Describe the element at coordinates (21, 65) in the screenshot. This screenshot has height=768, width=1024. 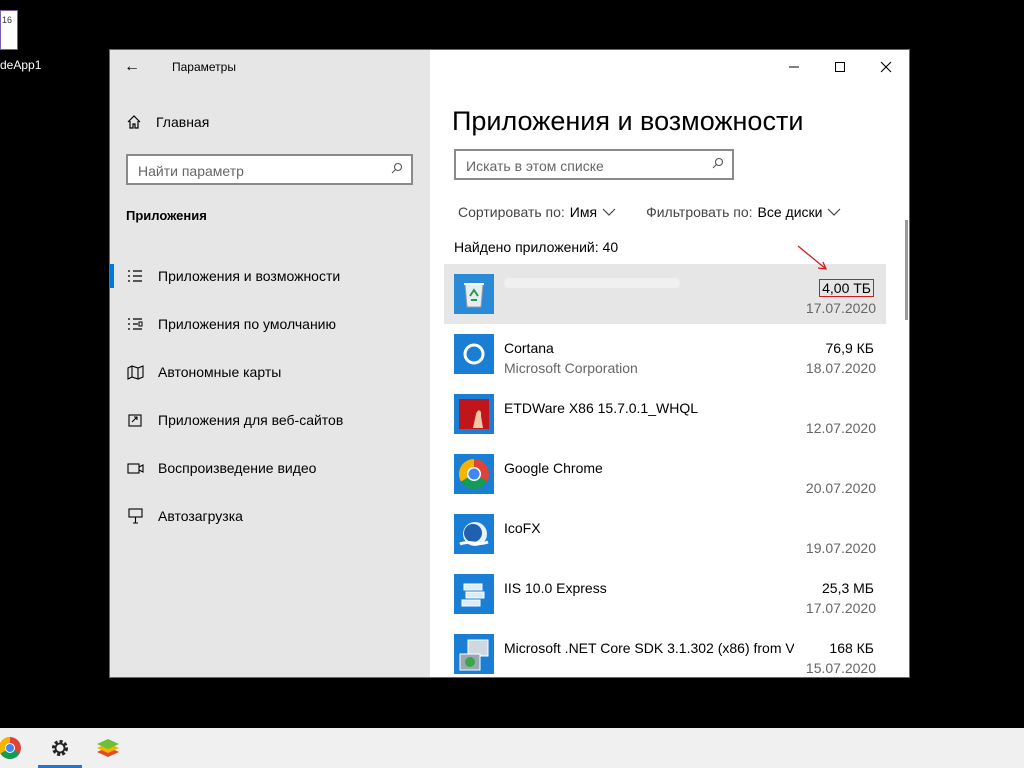
I see `desktop-icon-label: deApp1` at that location.